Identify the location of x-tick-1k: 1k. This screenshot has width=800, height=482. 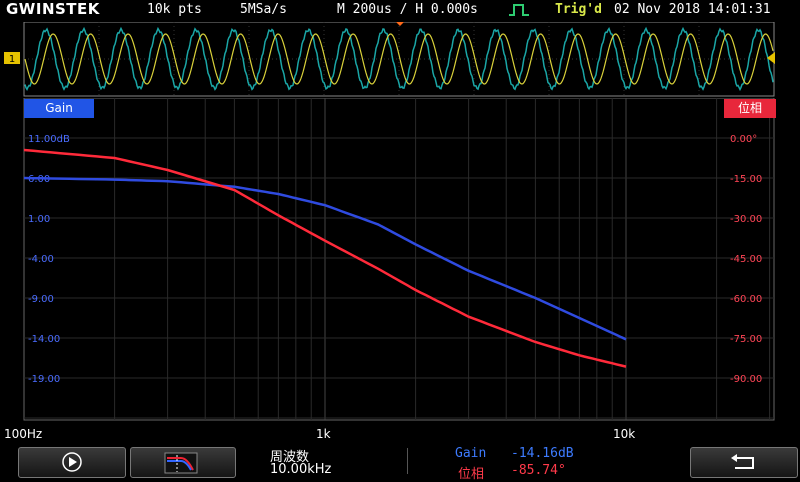
(323, 434).